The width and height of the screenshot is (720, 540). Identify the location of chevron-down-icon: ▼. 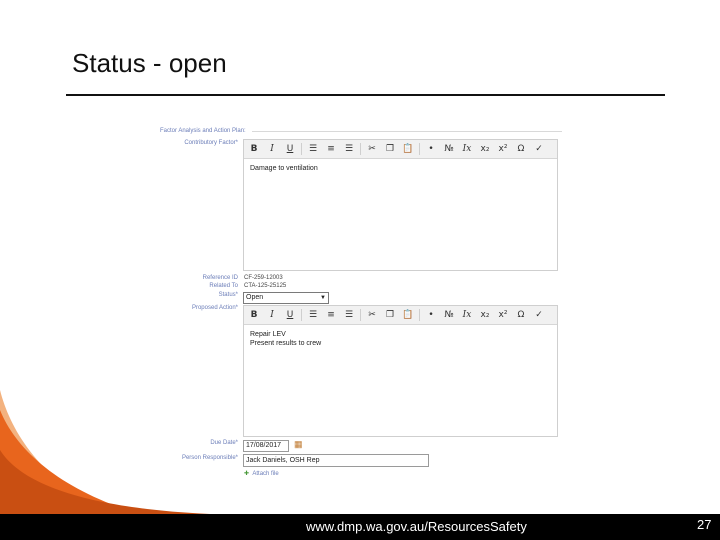
(323, 298).